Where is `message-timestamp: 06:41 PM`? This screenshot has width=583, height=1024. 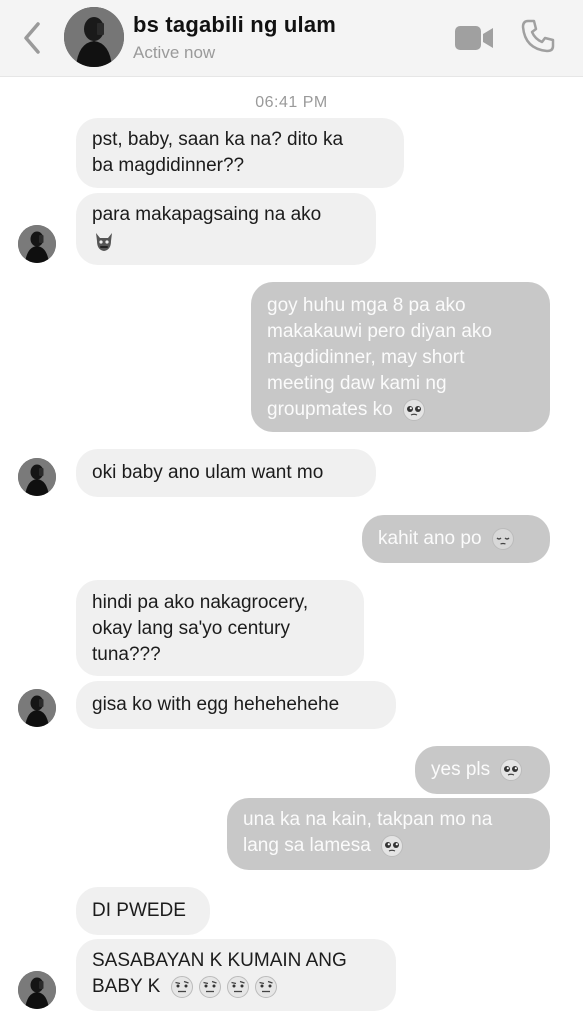
message-timestamp: 06:41 PM is located at coordinates (291, 102).